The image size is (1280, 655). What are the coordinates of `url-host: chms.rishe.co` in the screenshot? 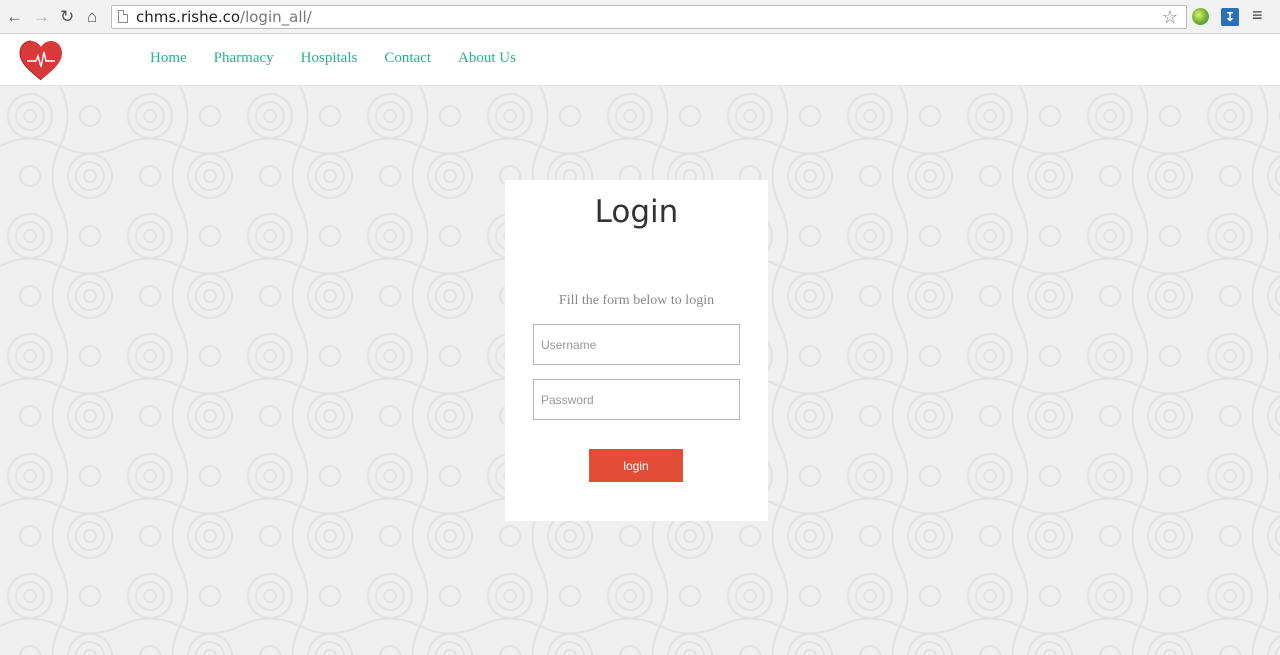 It's located at (188, 17).